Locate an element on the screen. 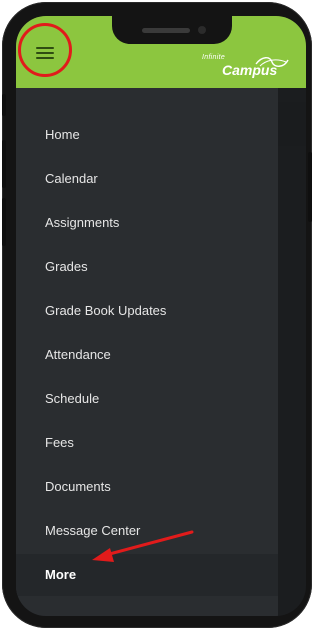 This screenshot has width=320, height=631. phone-power-button is located at coordinates (310, 187).